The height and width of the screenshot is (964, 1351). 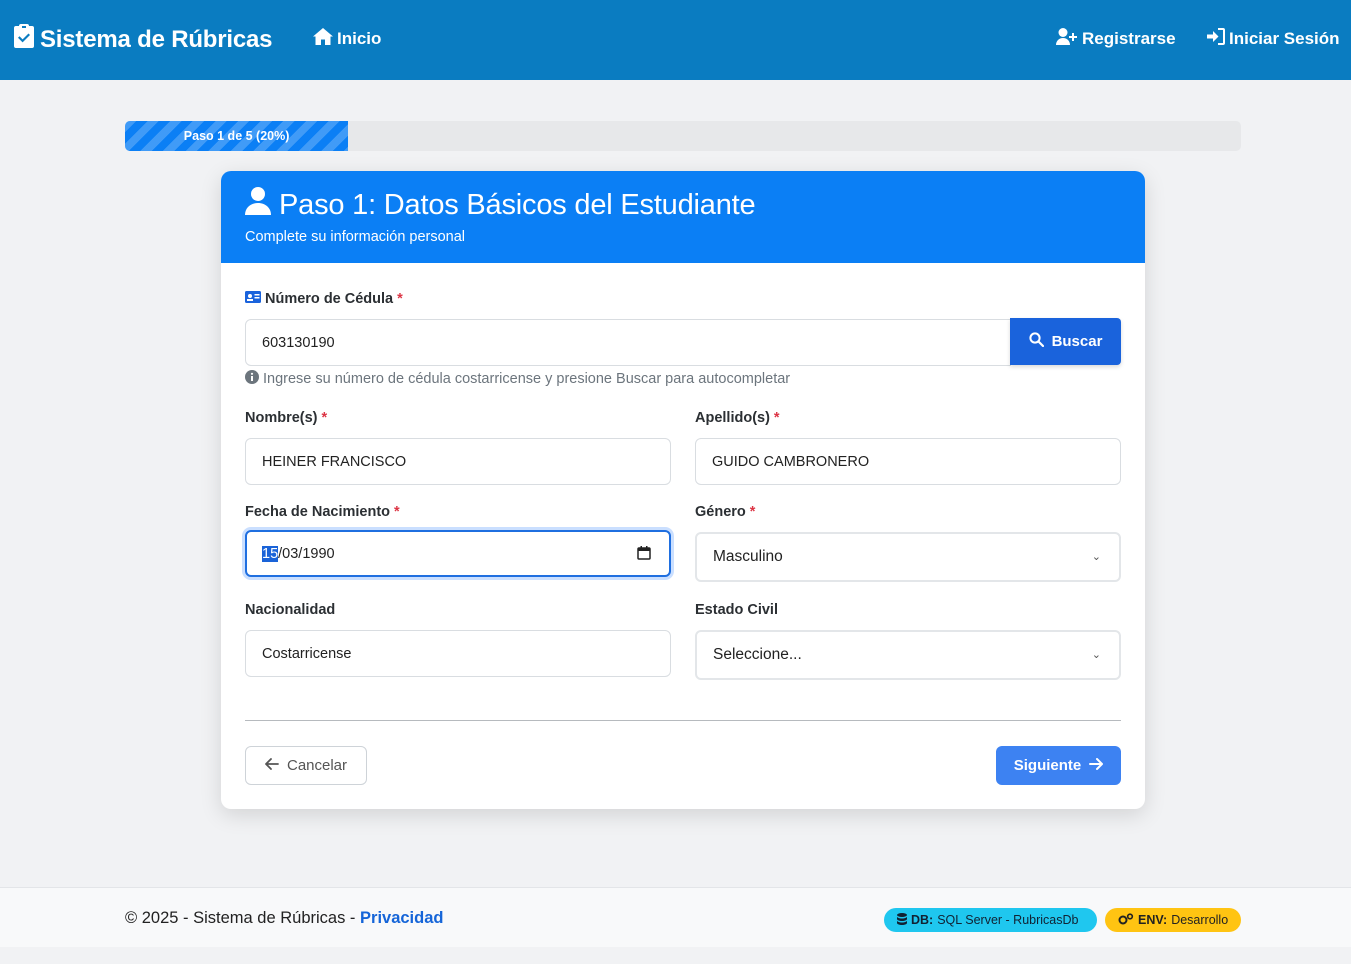 I want to click on progress-label: Paso 1 de 5 (20%), so click(x=236, y=136).